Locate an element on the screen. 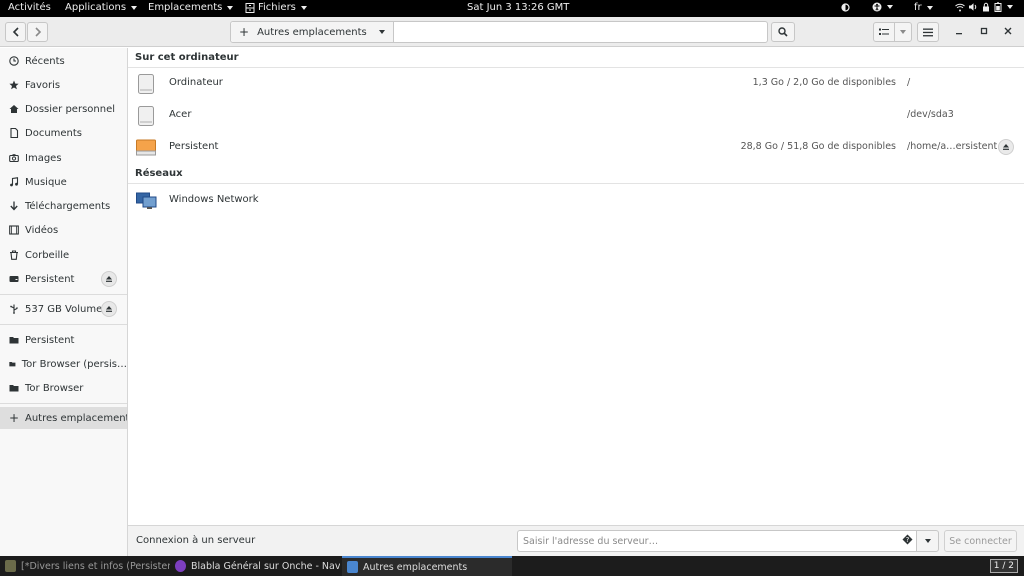  path-current-location: + Autres emplacements is located at coordinates (312, 32).